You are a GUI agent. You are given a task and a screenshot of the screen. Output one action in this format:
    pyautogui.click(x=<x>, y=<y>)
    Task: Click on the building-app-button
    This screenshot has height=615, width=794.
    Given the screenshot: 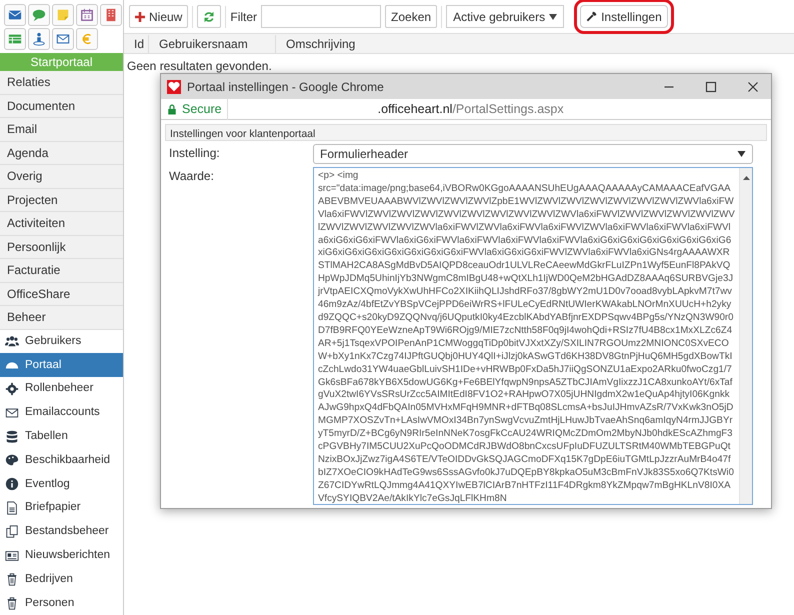 What is the action you would take?
    pyautogui.click(x=111, y=15)
    